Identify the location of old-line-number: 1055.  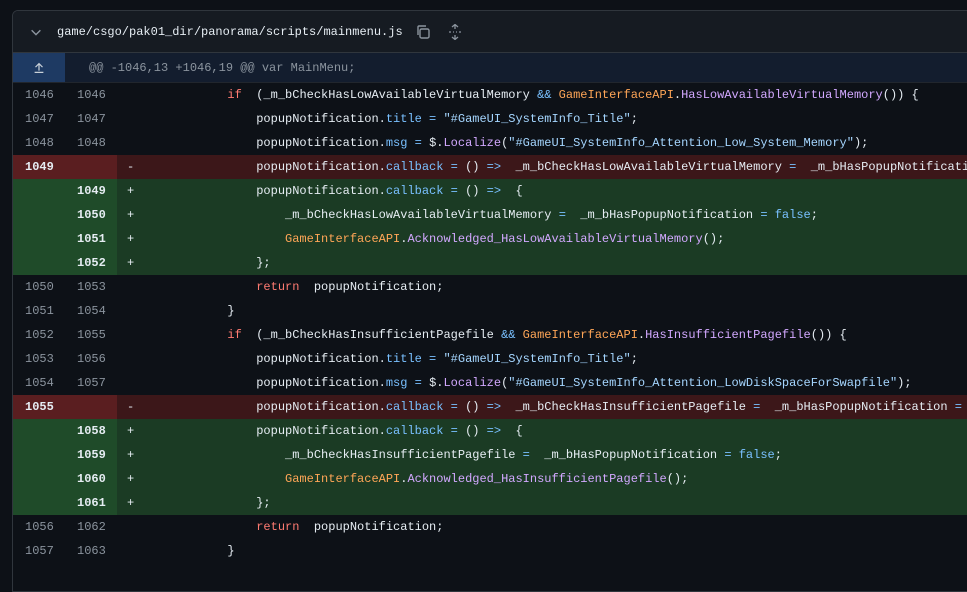
(39, 407).